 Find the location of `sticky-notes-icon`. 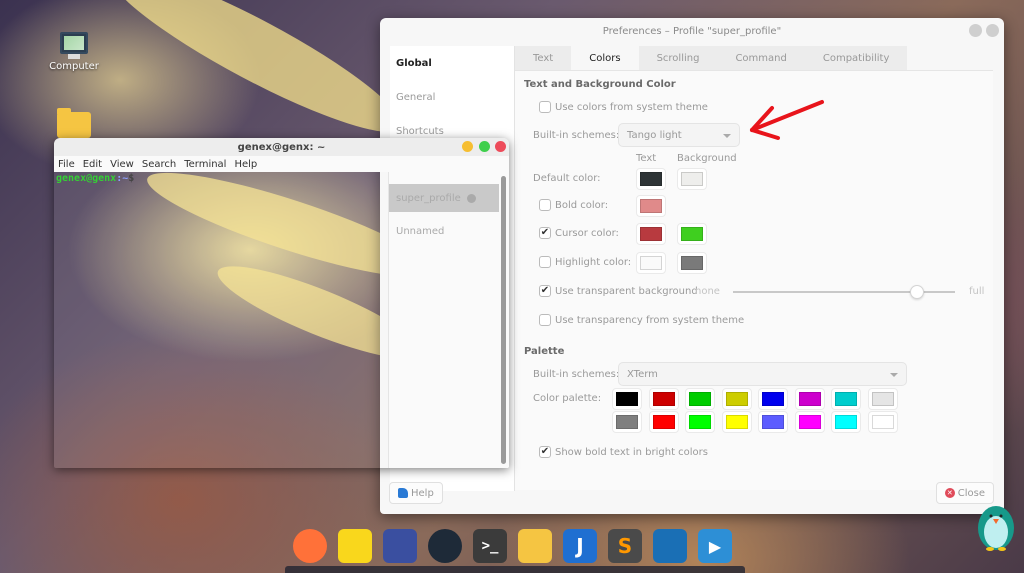

sticky-notes-icon is located at coordinates (355, 546).